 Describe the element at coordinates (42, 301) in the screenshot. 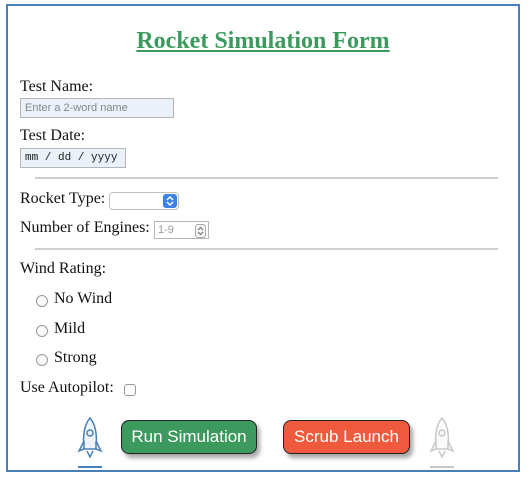

I see `radio-no-wind` at that location.